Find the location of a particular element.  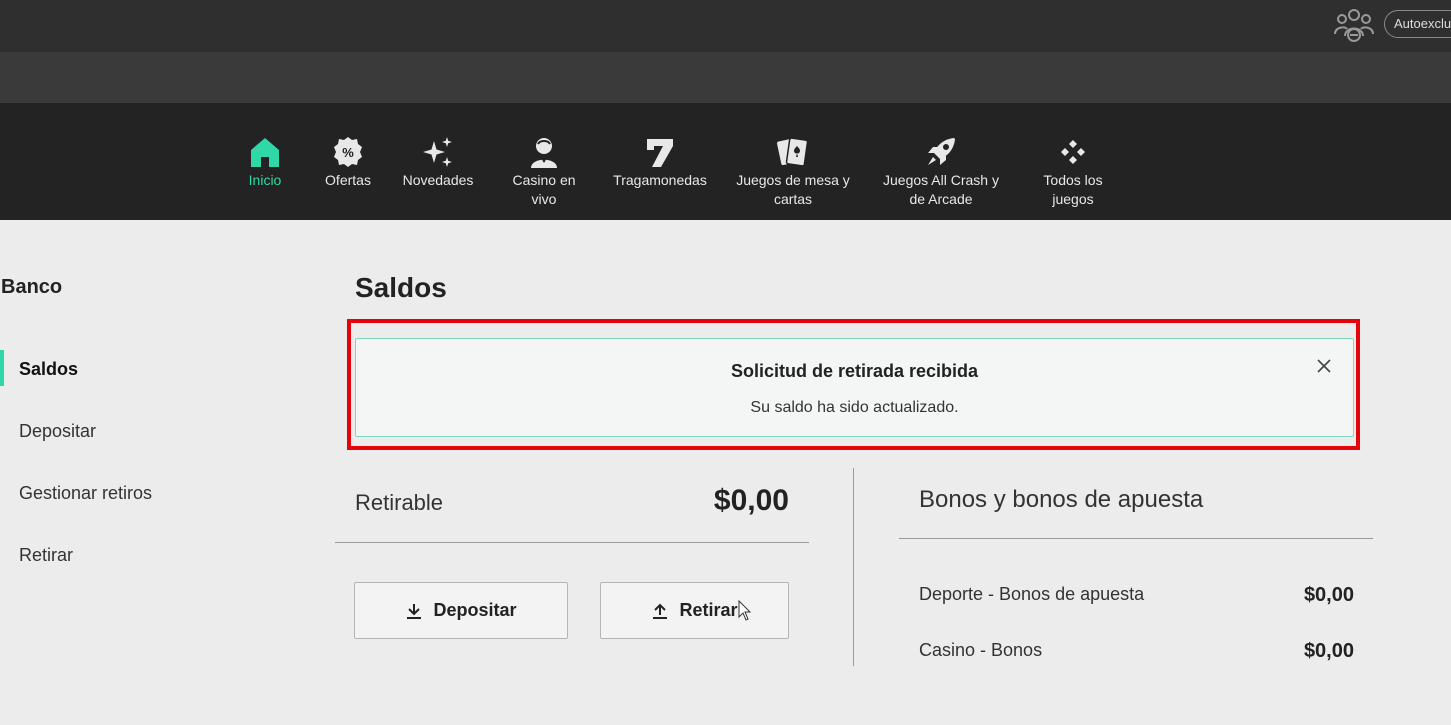

sidebar-item-retirar: Retirar is located at coordinates (46, 555).